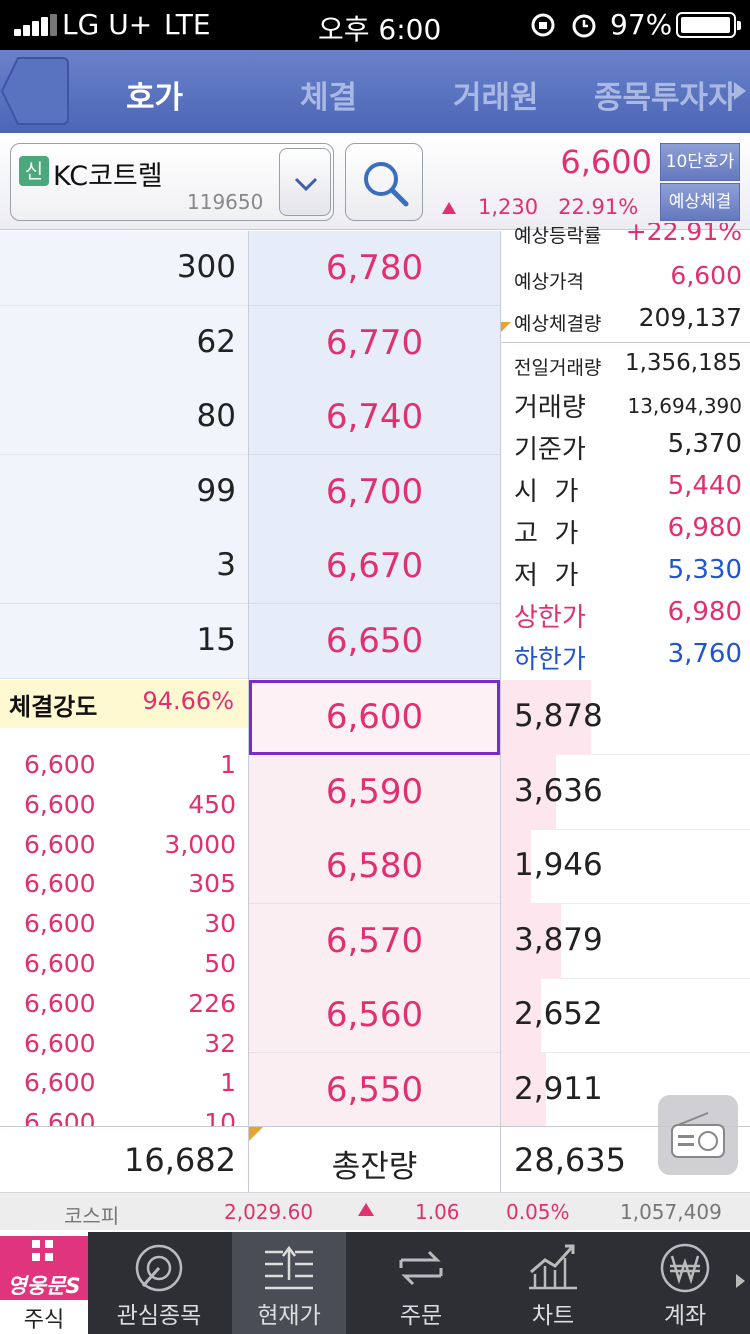 The height and width of the screenshot is (1334, 750). I want to click on index-ticker: 코스피 2,029.60 1.06 0.05% 1,057,409, so click(375, 1211).